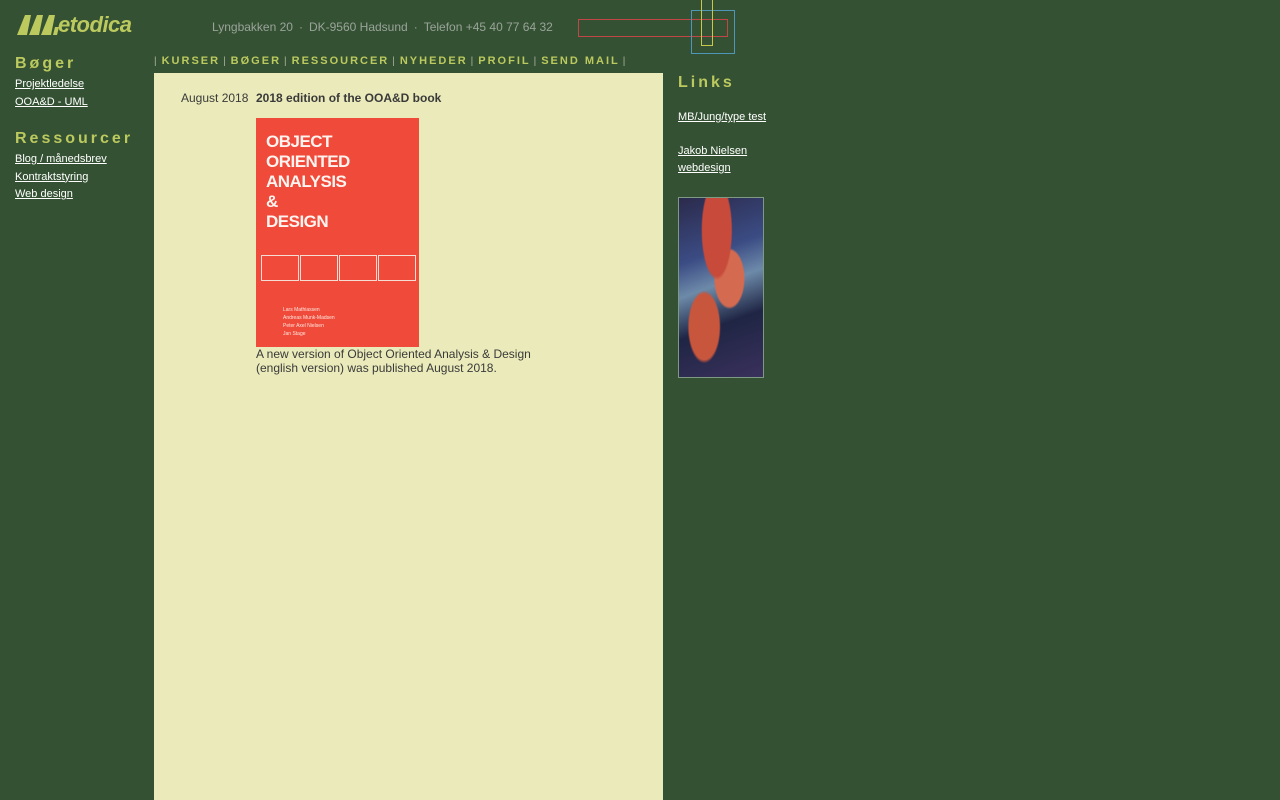  Describe the element at coordinates (748, 117) in the screenshot. I see `link-mb-jung-test: MB/Jung/type test` at that location.